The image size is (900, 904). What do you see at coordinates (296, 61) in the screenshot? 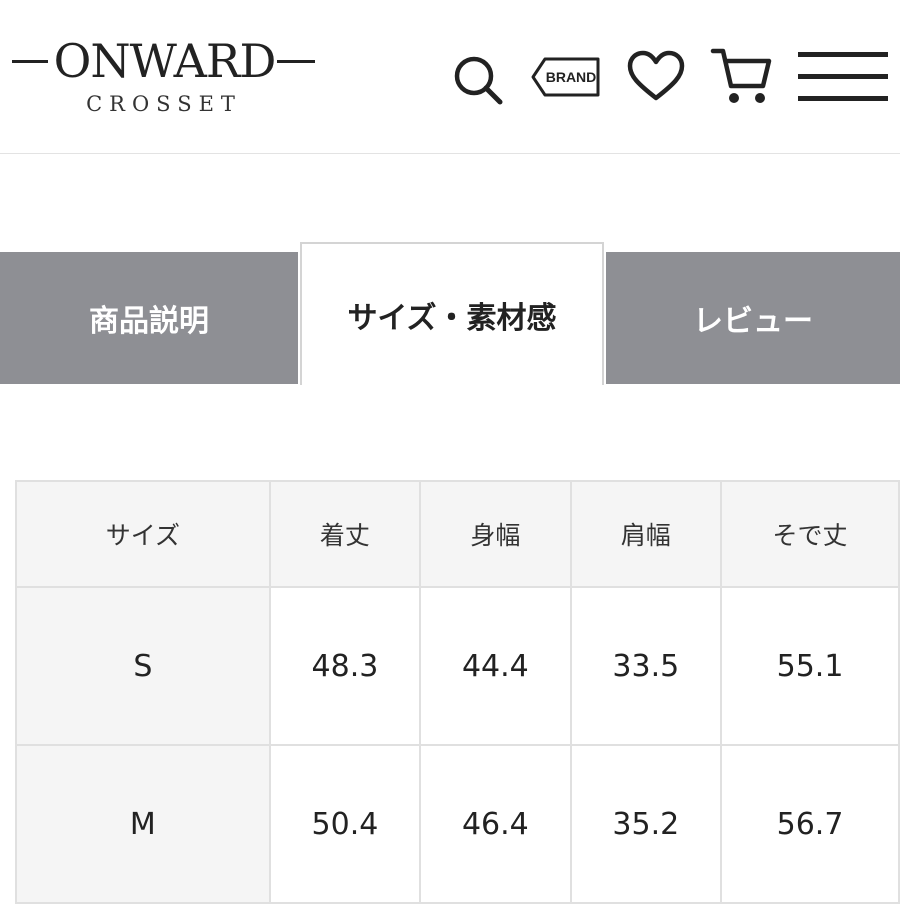
I see `logo-line-right` at bounding box center [296, 61].